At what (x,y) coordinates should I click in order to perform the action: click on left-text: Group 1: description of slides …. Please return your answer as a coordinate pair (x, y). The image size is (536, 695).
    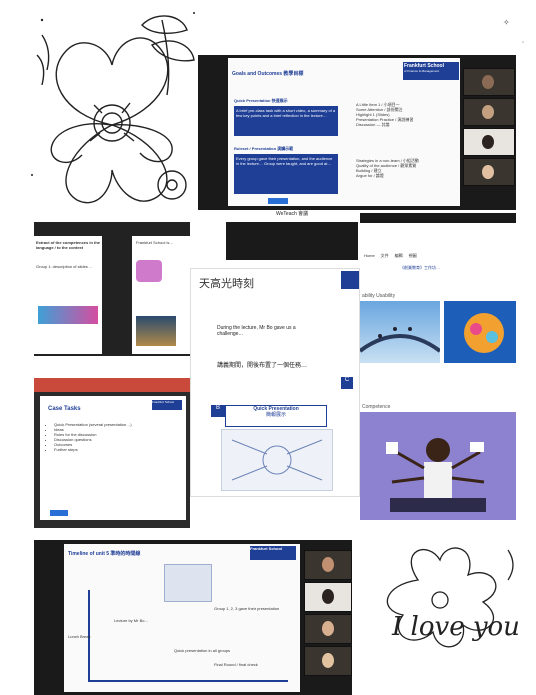
    Looking at the image, I should click on (64, 266).